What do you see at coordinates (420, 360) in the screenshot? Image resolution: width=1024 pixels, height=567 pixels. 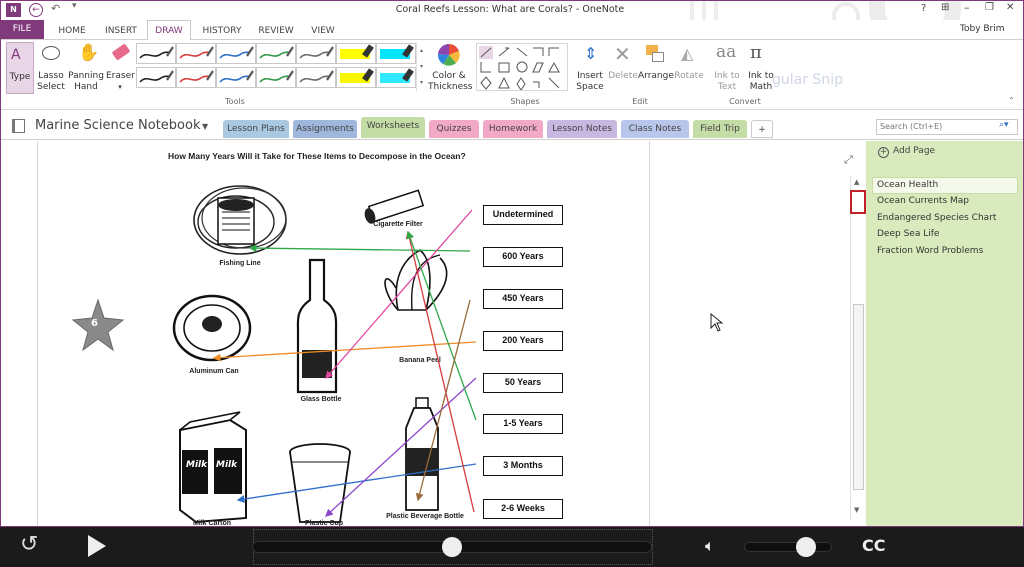 I see `label-banana: Banana Peel` at bounding box center [420, 360].